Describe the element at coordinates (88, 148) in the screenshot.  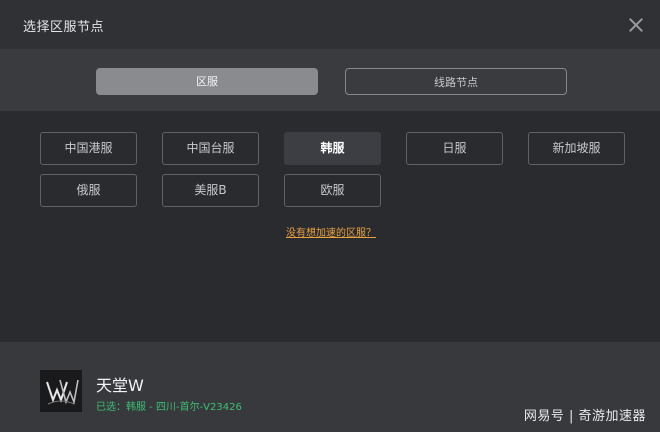
I see `region-button-hk: 中国港服` at that location.